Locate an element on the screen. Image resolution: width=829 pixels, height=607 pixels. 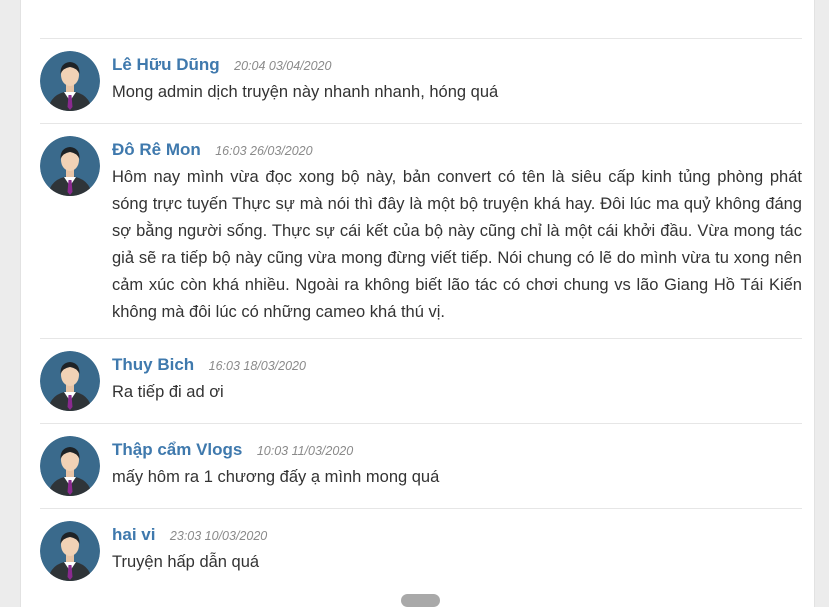
comment-meta: hai vi 23:03 10/03/2020 is located at coordinates (457, 535).